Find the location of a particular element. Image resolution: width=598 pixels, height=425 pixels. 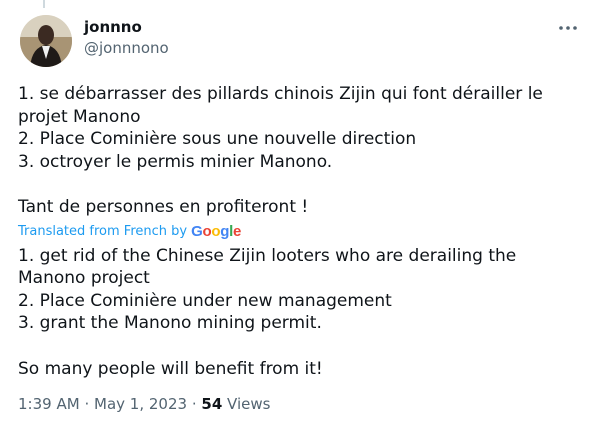

google-logo: Google is located at coordinates (216, 231).